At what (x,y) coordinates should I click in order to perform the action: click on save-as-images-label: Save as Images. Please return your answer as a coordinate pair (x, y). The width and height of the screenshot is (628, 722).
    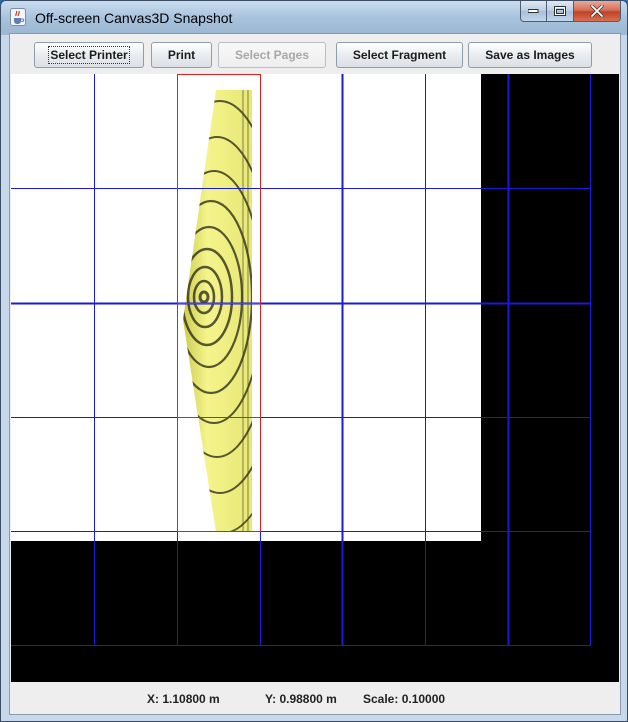
    Looking at the image, I should click on (530, 55).